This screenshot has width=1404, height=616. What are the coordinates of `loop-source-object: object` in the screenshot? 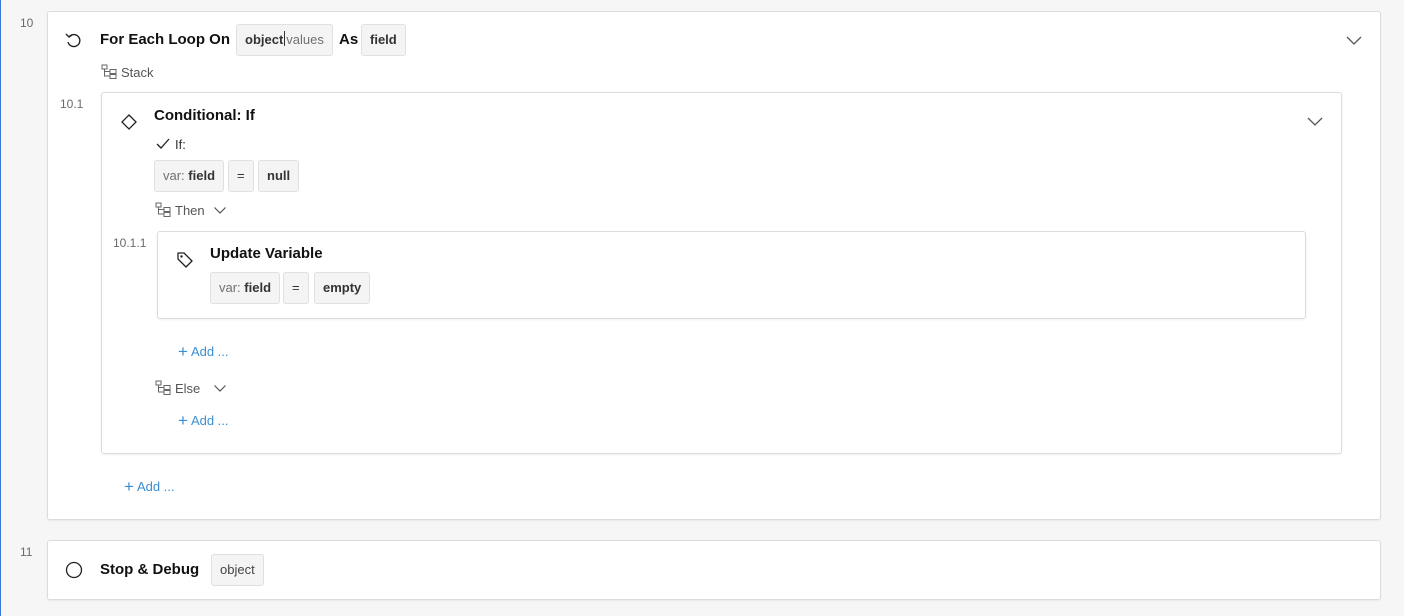 It's located at (264, 39).